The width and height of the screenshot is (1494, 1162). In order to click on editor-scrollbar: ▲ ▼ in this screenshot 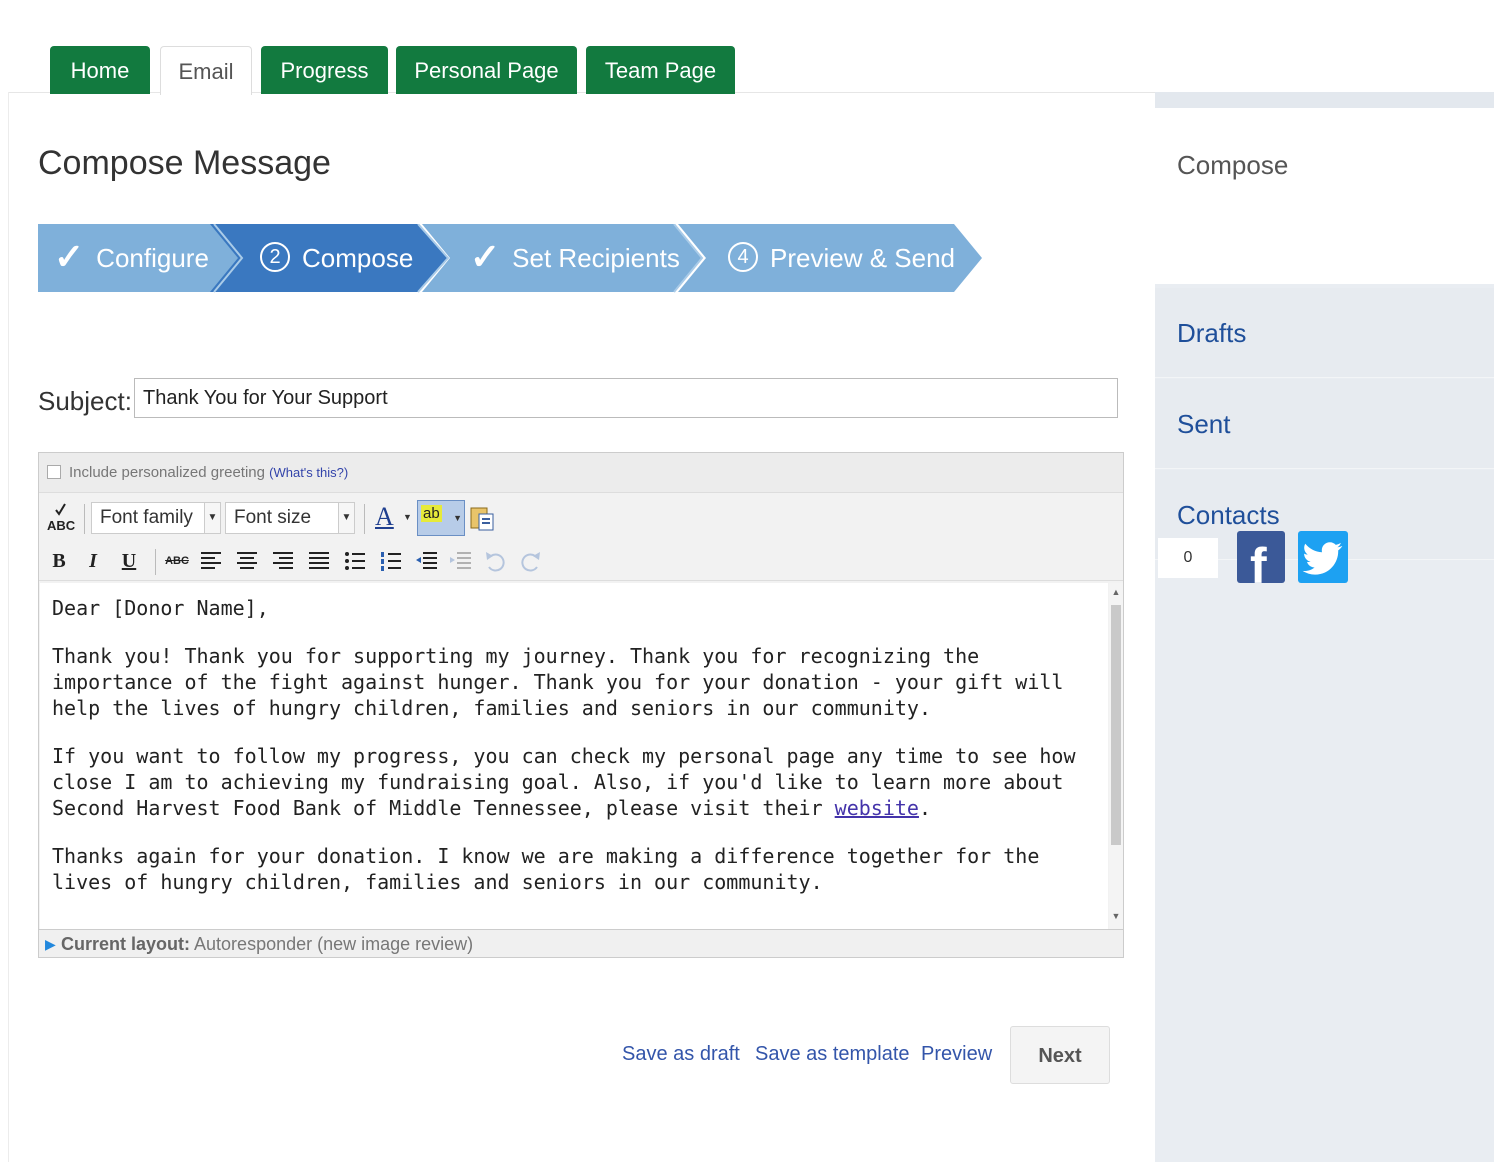, I will do `click(1116, 756)`.